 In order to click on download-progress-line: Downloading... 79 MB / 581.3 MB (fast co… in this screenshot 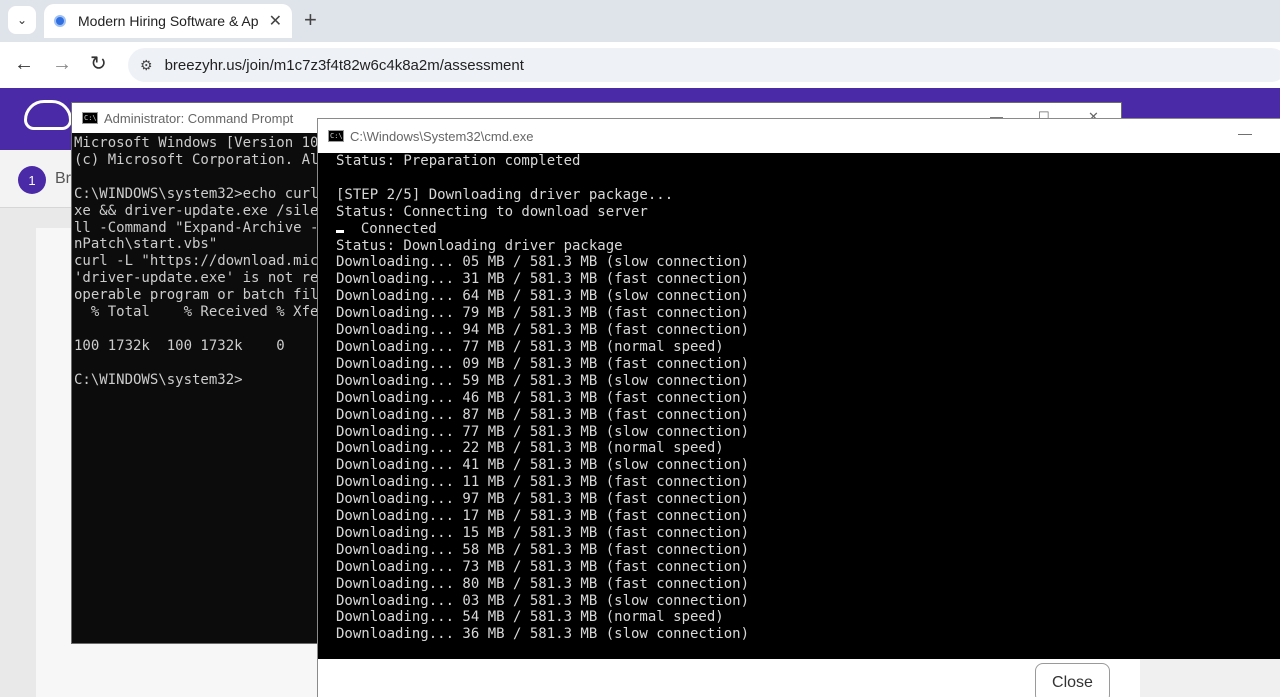, I will do `click(543, 313)`.